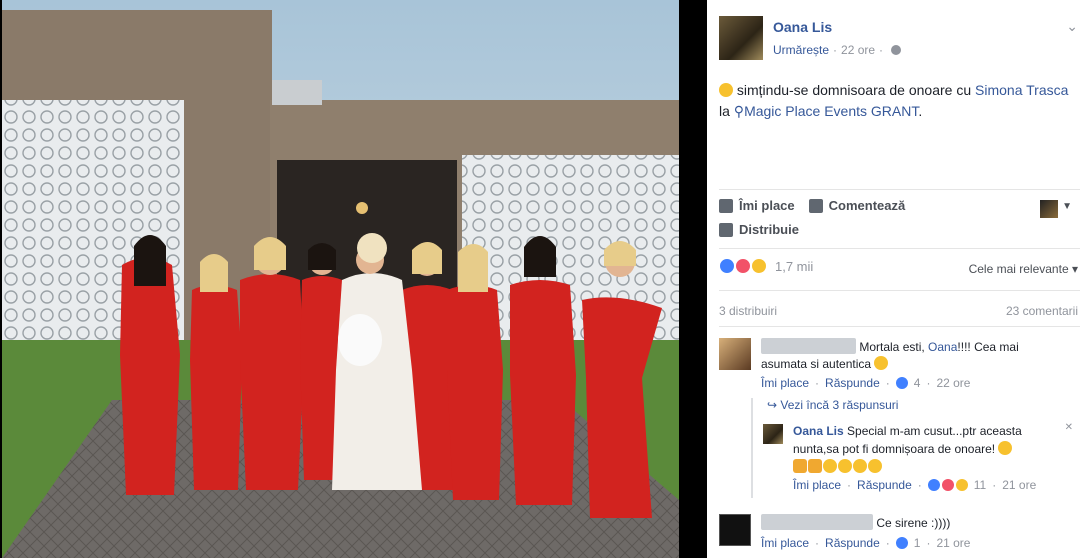  What do you see at coordinates (726, 229) in the screenshot?
I see `share-arrow-icon` at bounding box center [726, 229].